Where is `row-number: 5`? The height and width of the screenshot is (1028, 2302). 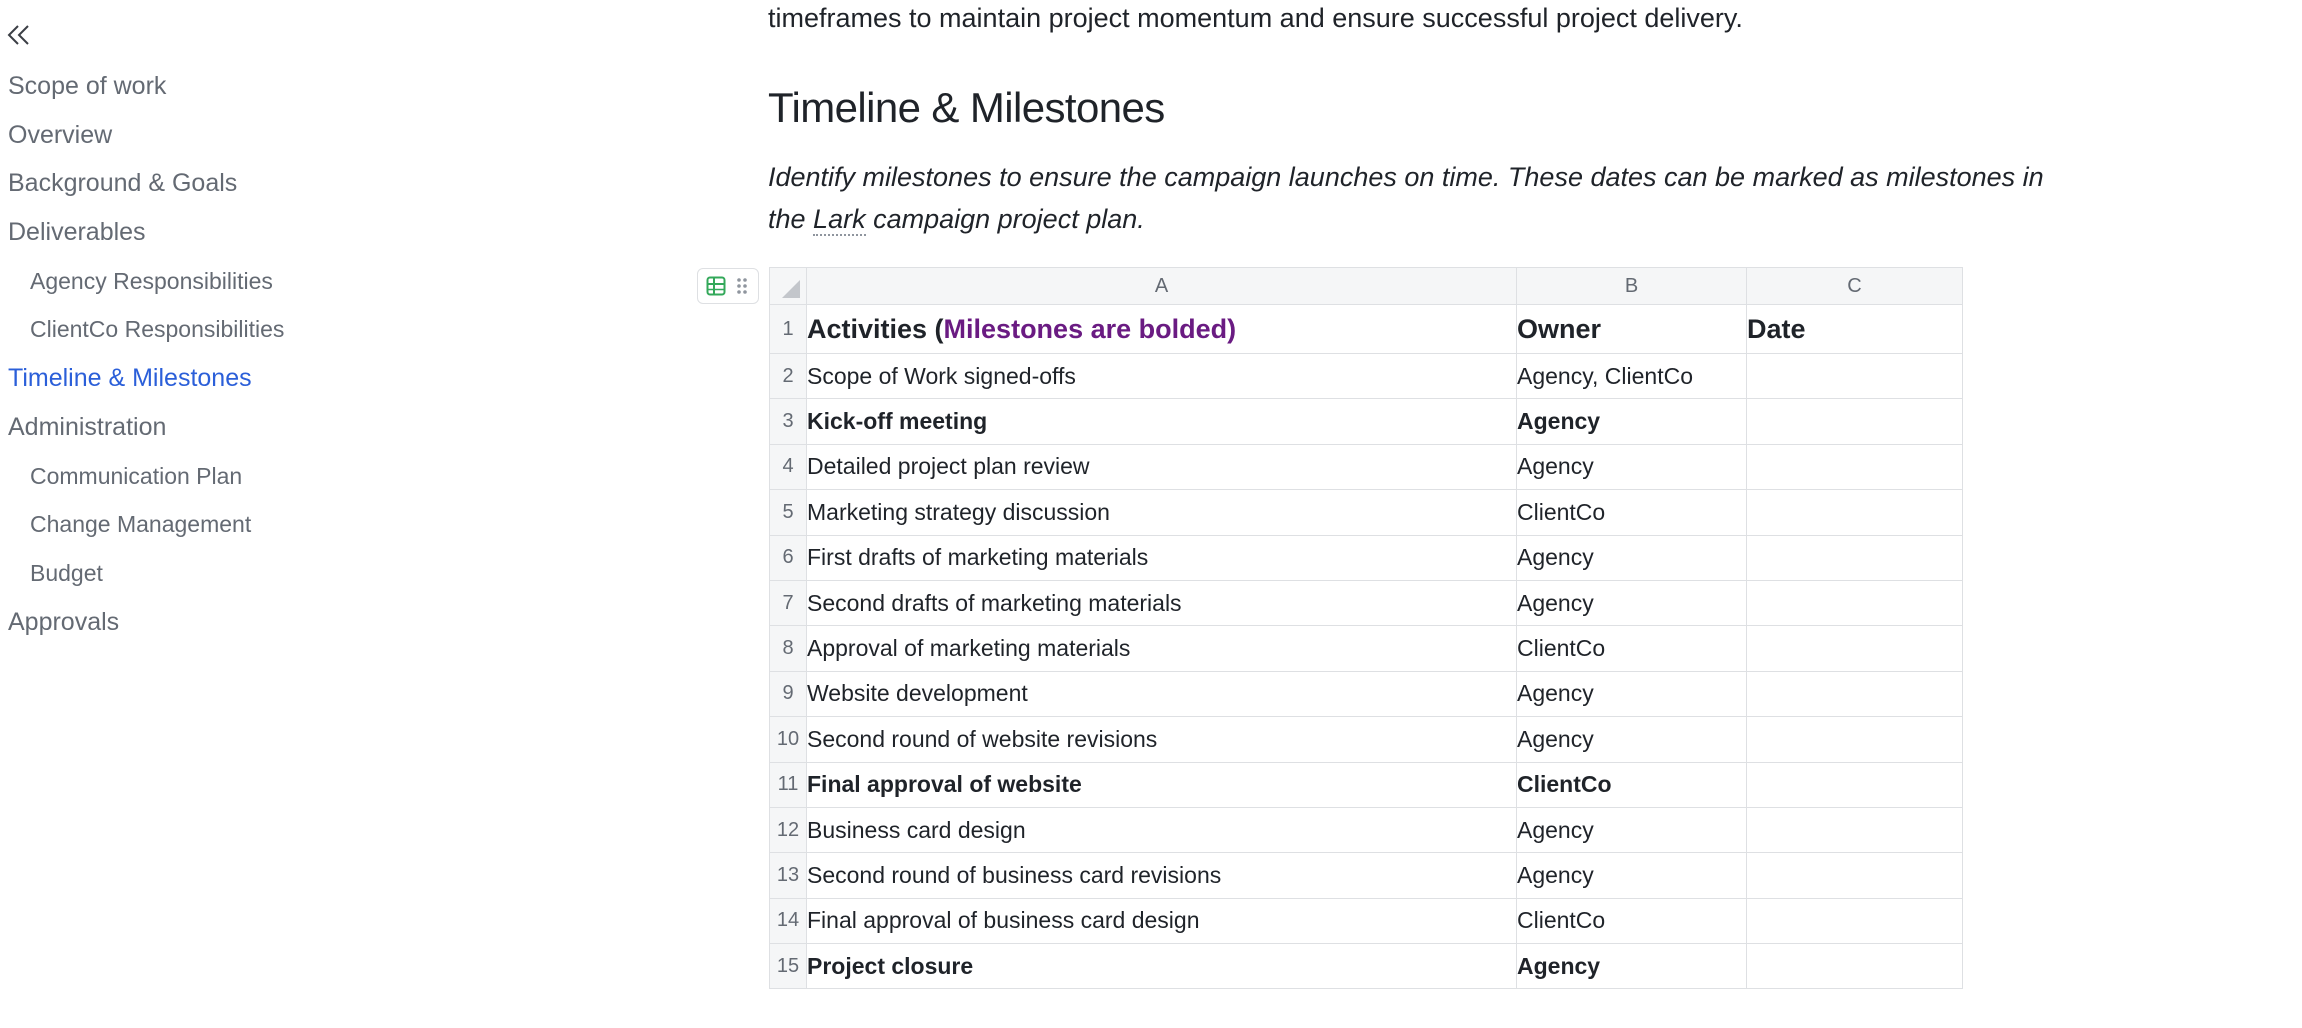 row-number: 5 is located at coordinates (788, 512).